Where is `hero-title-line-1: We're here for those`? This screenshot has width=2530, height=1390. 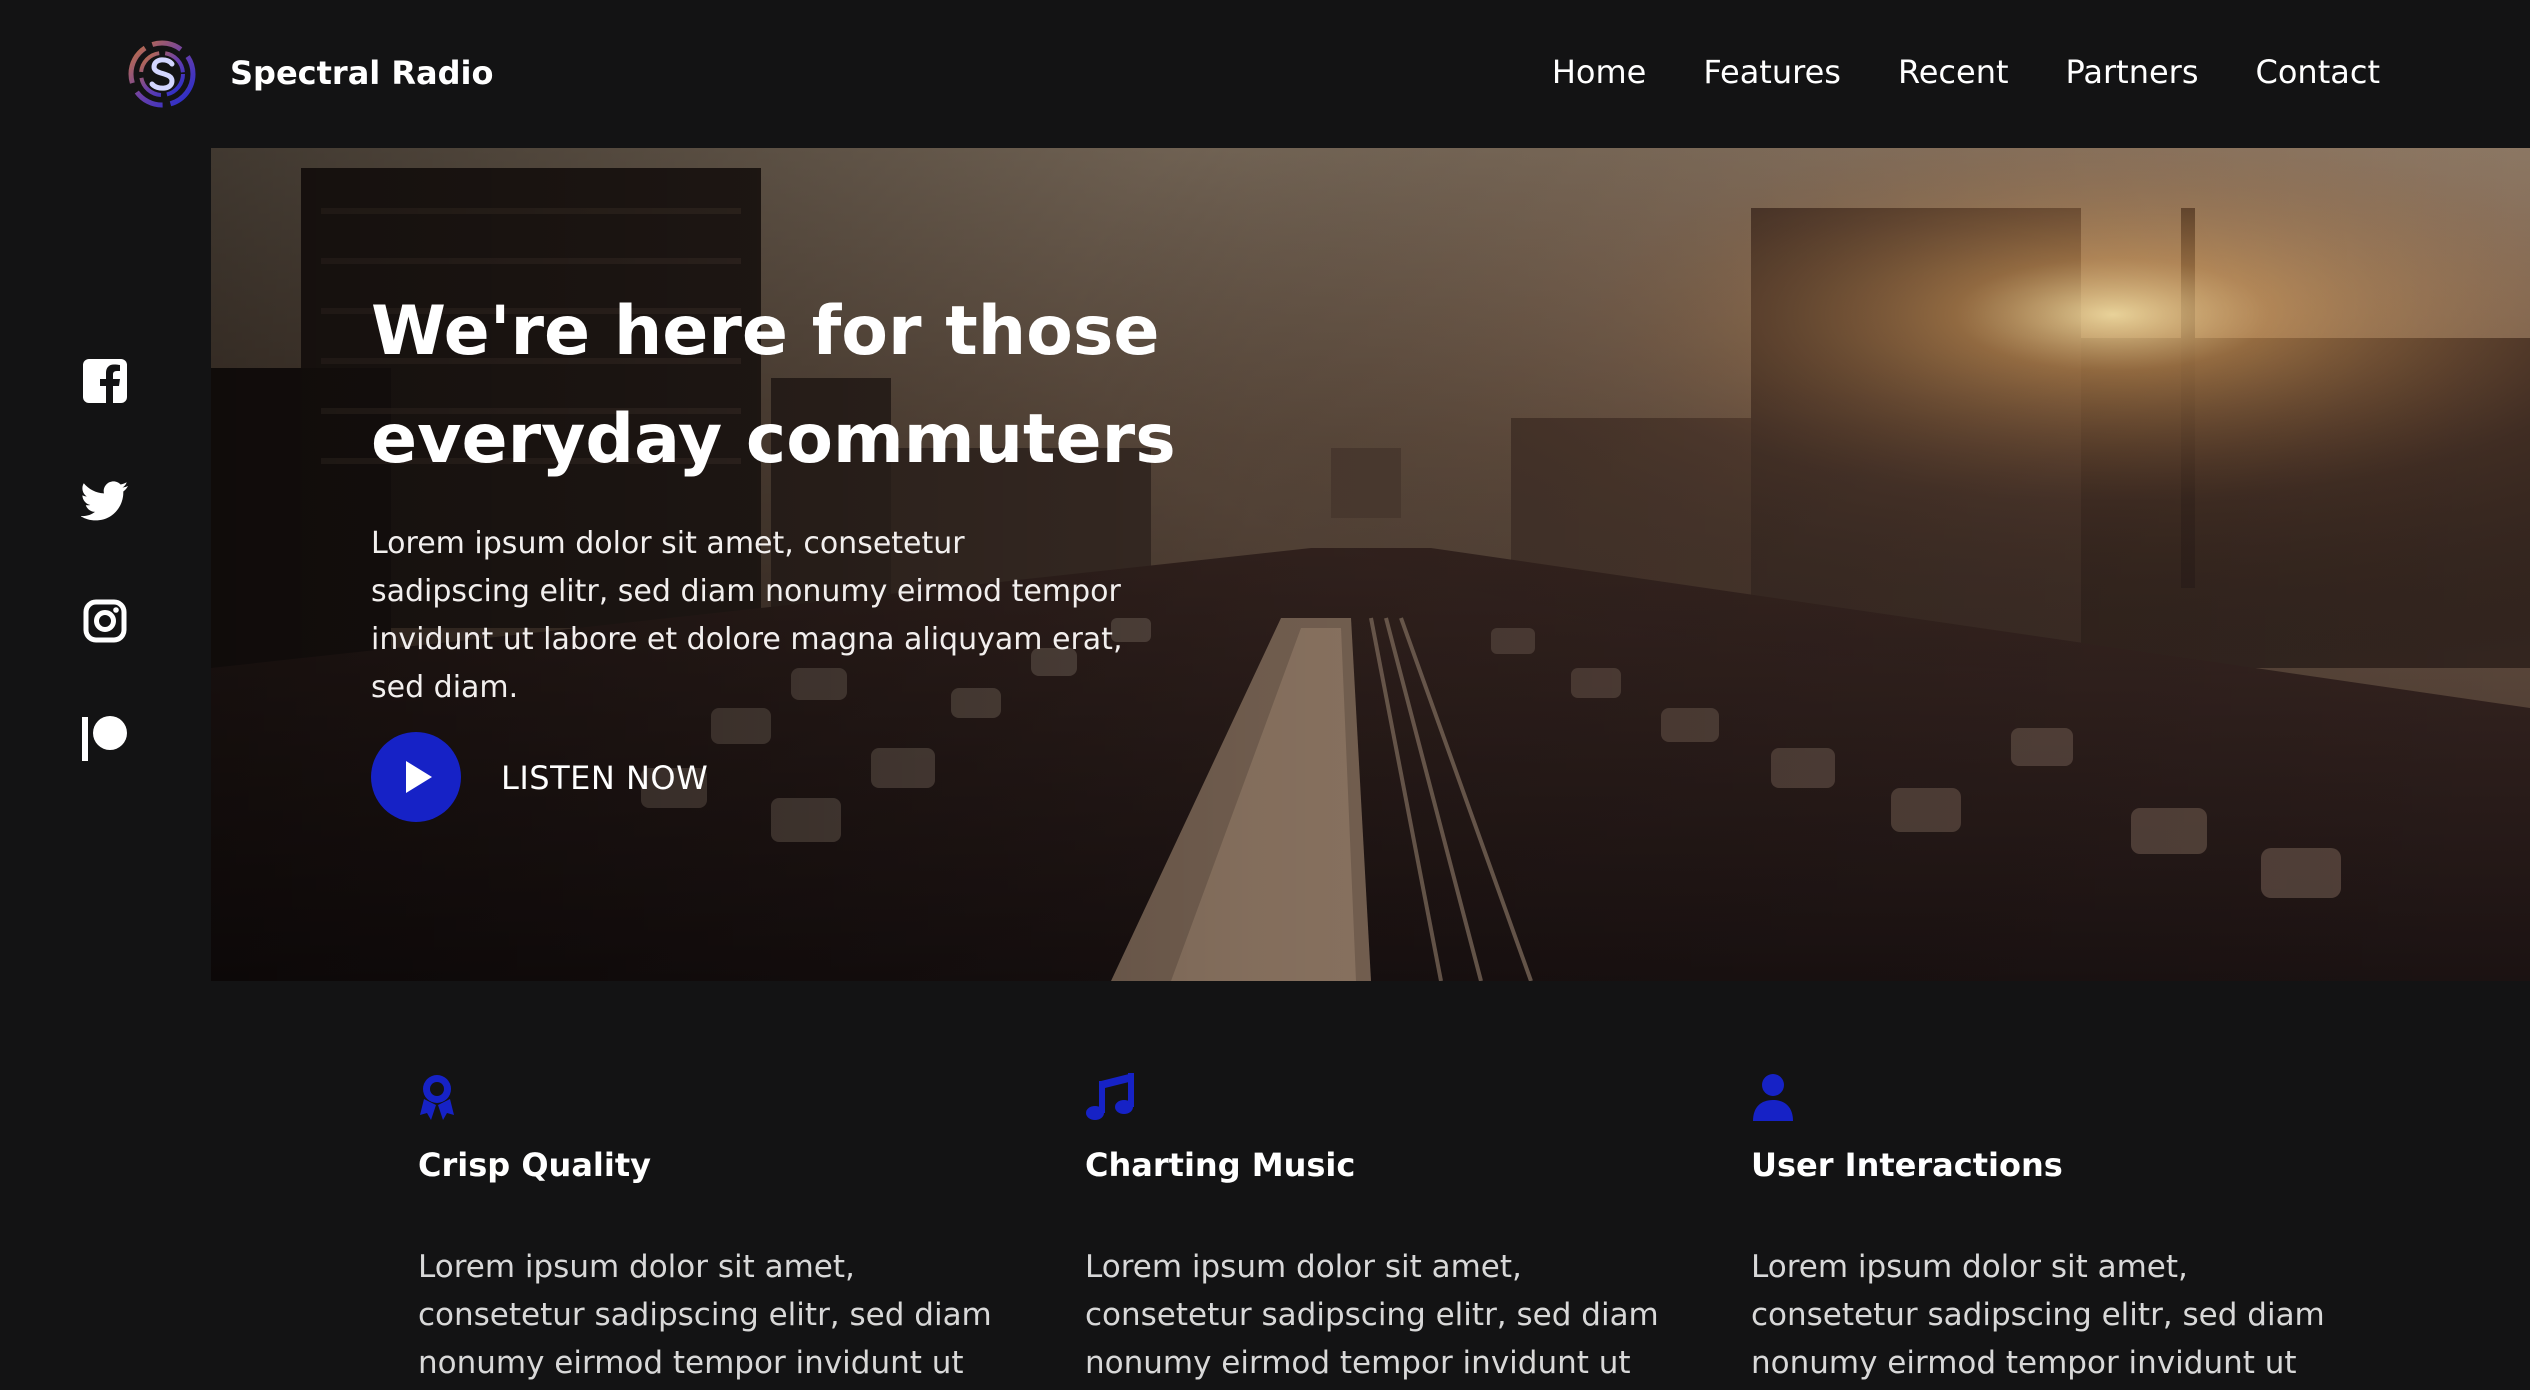
hero-title-line-1: We're here for those is located at coordinates (765, 331).